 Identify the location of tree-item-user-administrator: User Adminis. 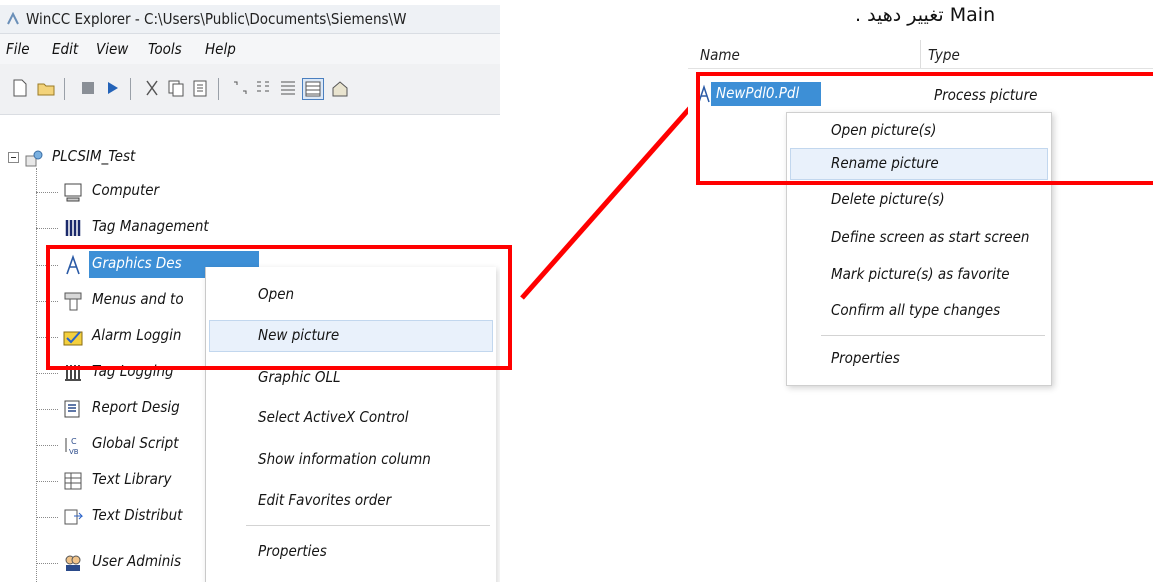
(124, 563).